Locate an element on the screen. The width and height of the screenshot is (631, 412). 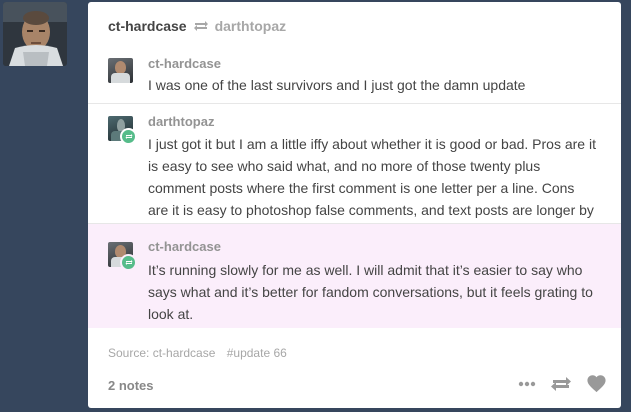
more-dots-icon is located at coordinates (527, 384).